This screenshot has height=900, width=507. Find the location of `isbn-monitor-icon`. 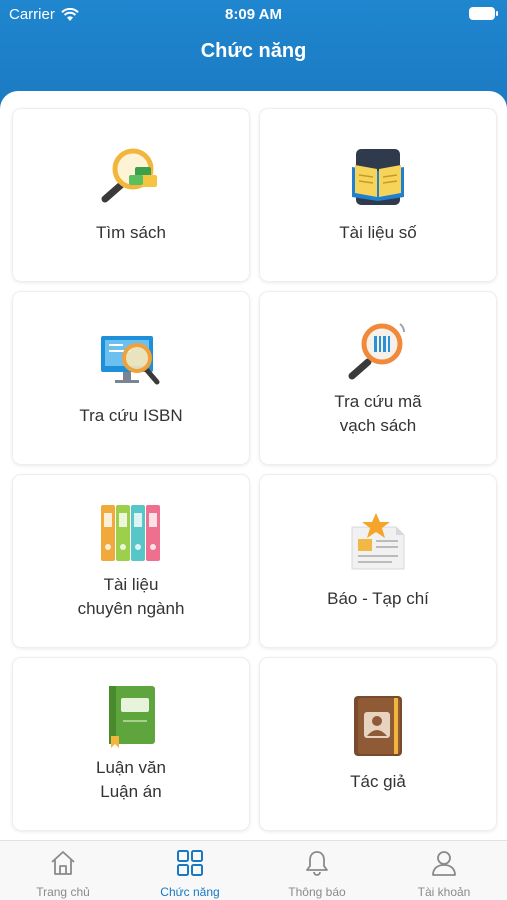

isbn-monitor-icon is located at coordinates (130, 360).